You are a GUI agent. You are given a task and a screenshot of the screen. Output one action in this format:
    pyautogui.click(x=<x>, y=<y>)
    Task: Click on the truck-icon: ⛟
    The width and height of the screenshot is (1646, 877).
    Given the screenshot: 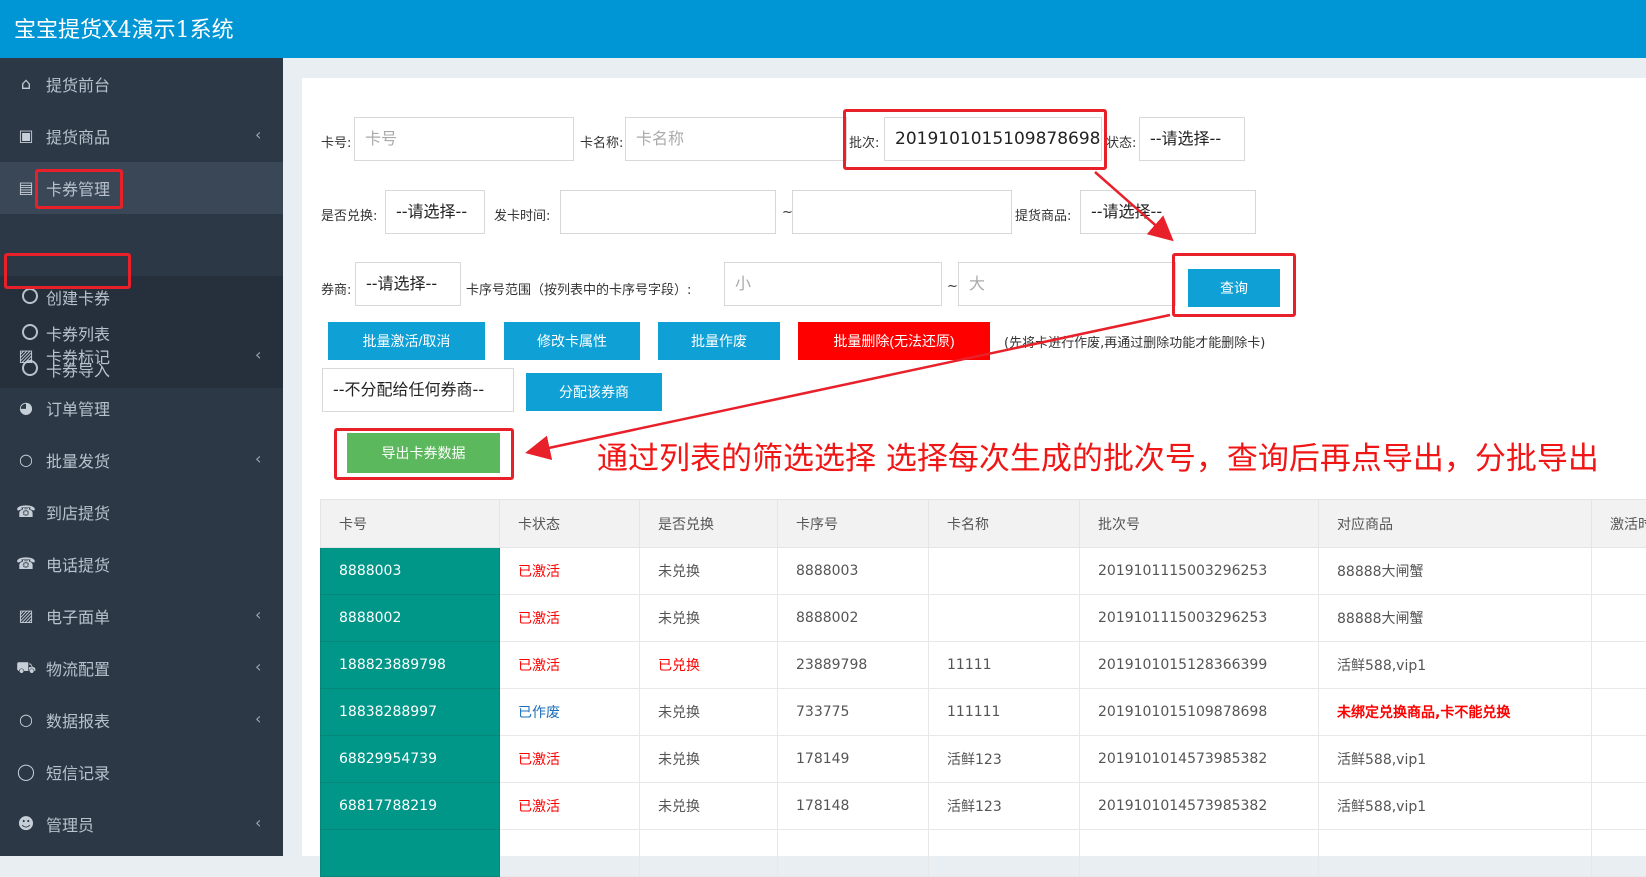 What is the action you would take?
    pyautogui.click(x=26, y=668)
    